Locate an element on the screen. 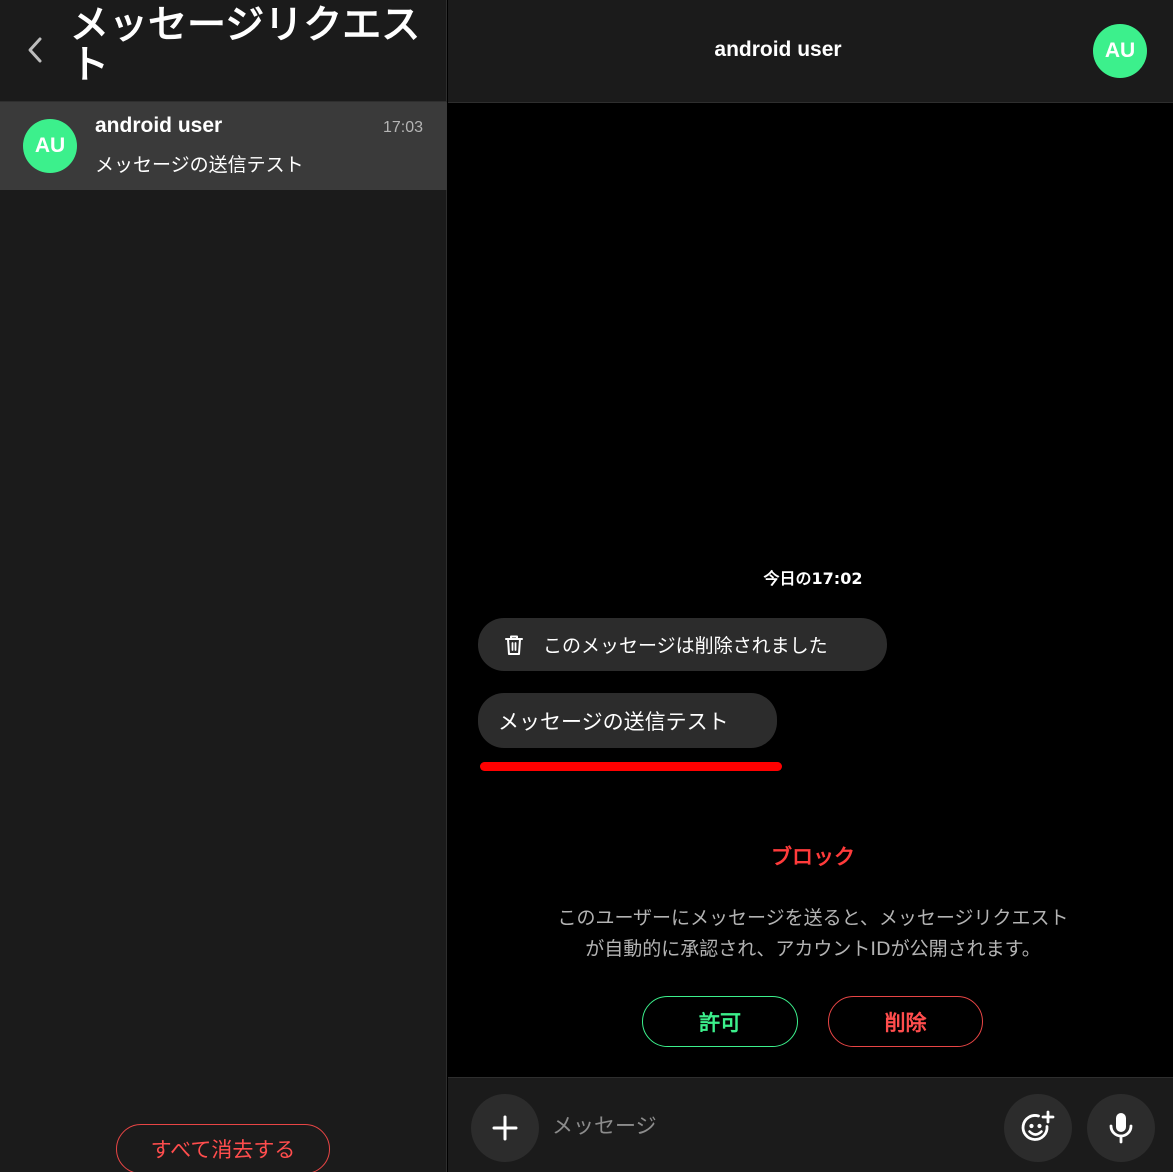 This screenshot has height=1172, width=1173. message-bubble: メッセージの送信テスト is located at coordinates (627, 720).